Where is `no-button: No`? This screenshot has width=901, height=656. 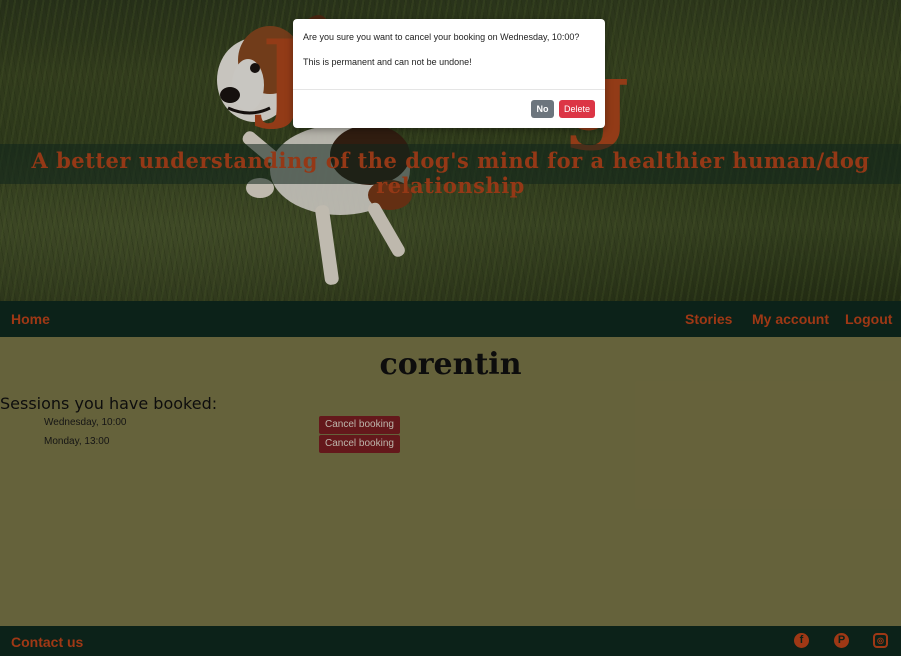 no-button: No is located at coordinates (542, 109).